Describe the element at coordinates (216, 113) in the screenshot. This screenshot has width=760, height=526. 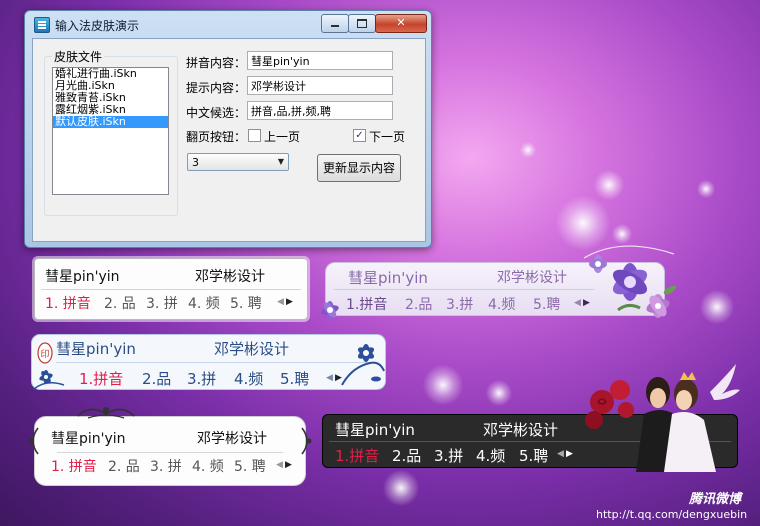
I see `candidates-label: 中文候选：` at that location.